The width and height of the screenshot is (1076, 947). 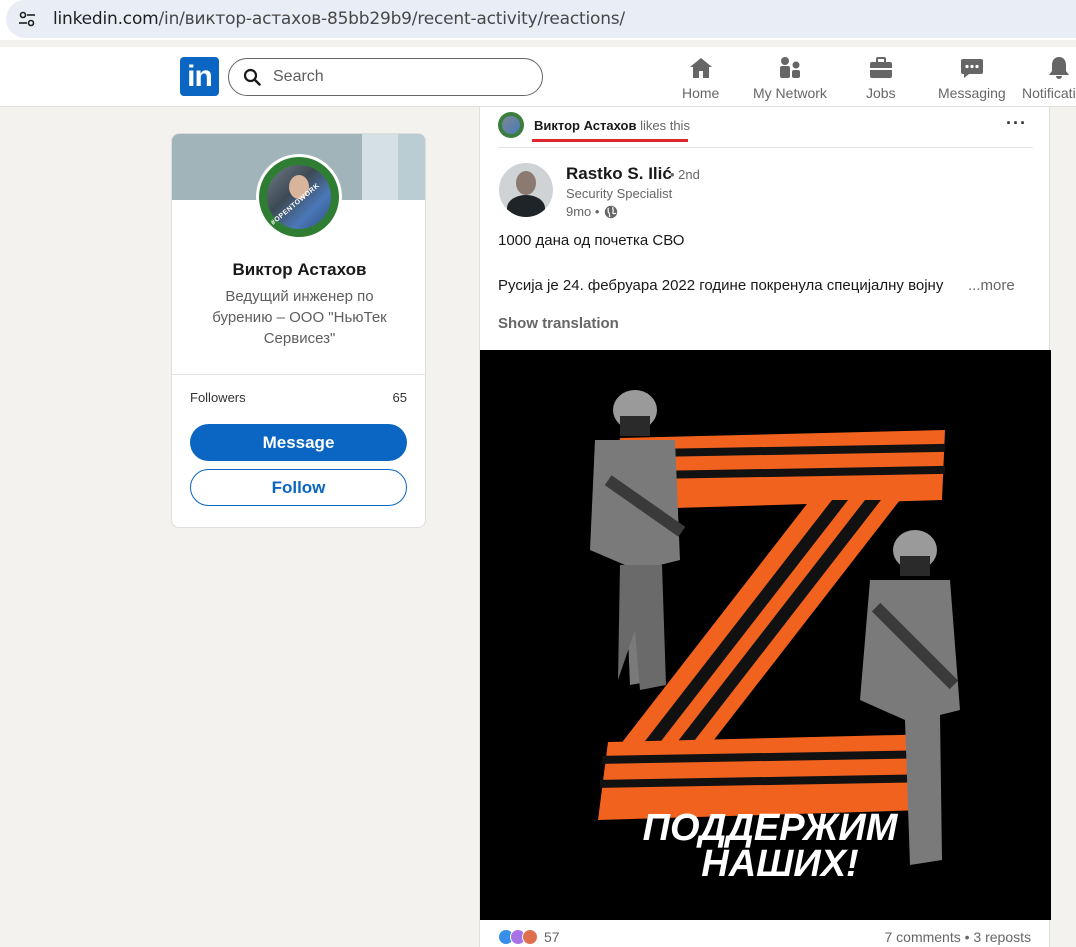 I want to click on nav-messaging-label: Messaging, so click(x=972, y=93).